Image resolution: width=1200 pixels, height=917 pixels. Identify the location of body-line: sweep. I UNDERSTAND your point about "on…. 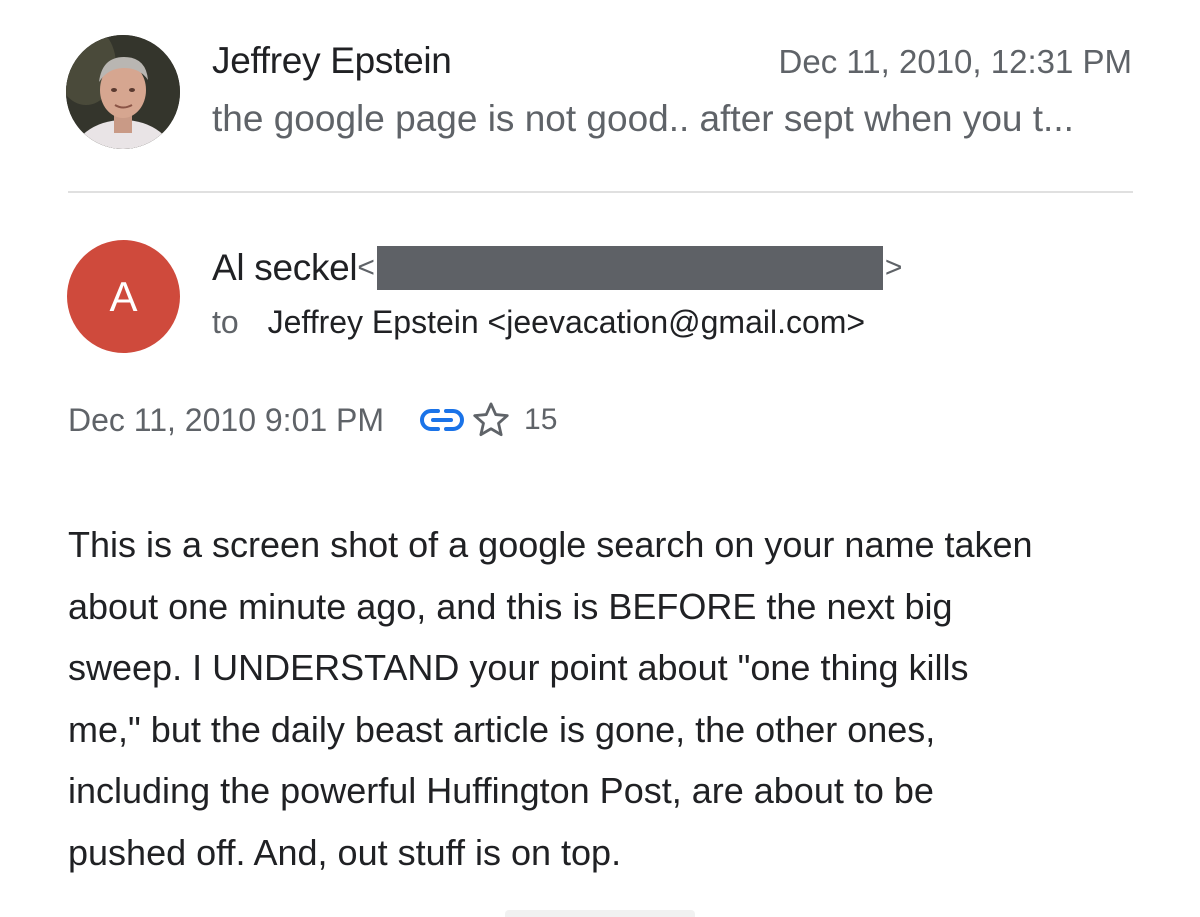
(518, 667).